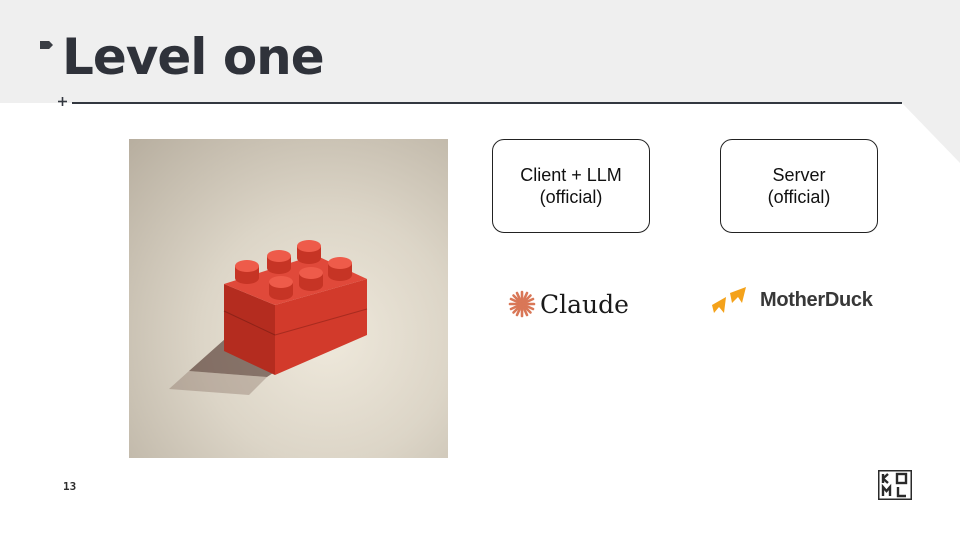 This screenshot has width=960, height=540. Describe the element at coordinates (729, 300) in the screenshot. I see `motherduck-feet-icon` at that location.